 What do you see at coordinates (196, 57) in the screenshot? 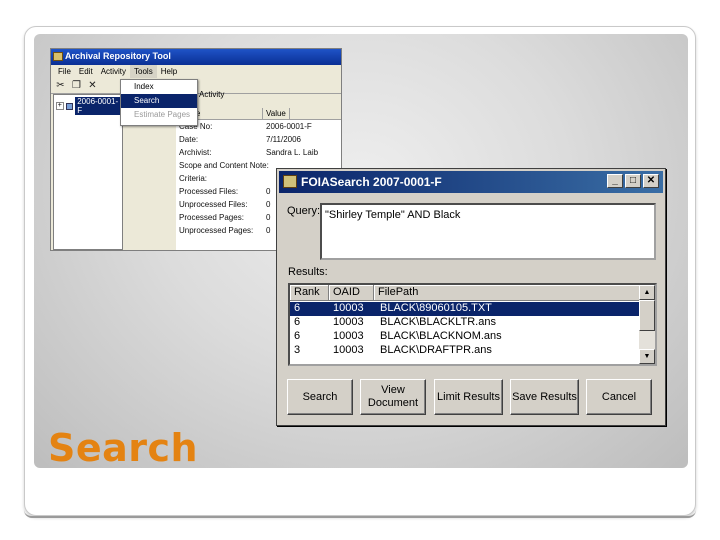
I see `archival-window-titlebar: Archival Repository Tool` at bounding box center [196, 57].